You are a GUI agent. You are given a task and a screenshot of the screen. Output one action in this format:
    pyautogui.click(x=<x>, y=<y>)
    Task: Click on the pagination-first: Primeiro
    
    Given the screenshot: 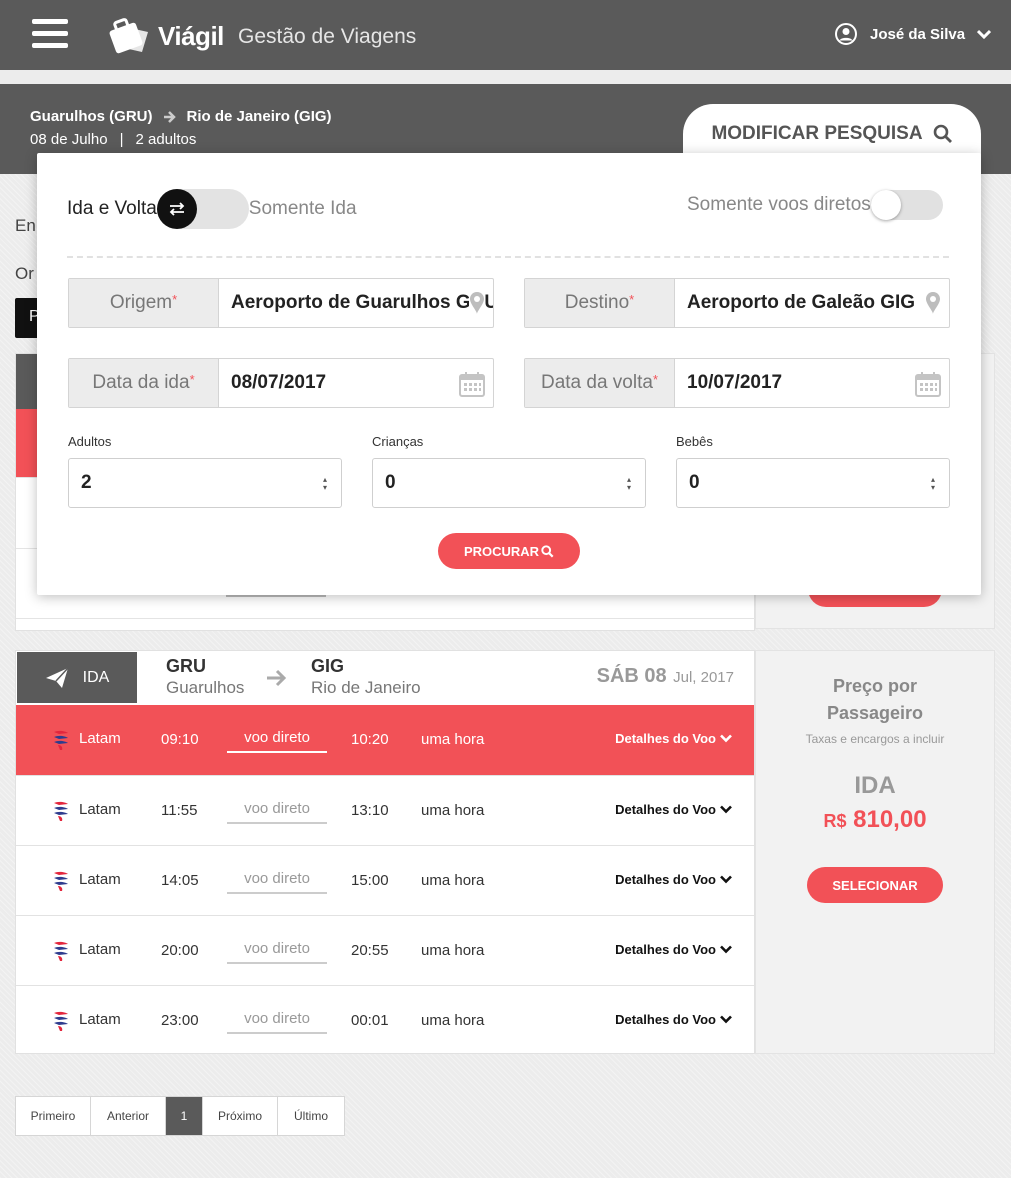 What is the action you would take?
    pyautogui.click(x=53, y=1116)
    